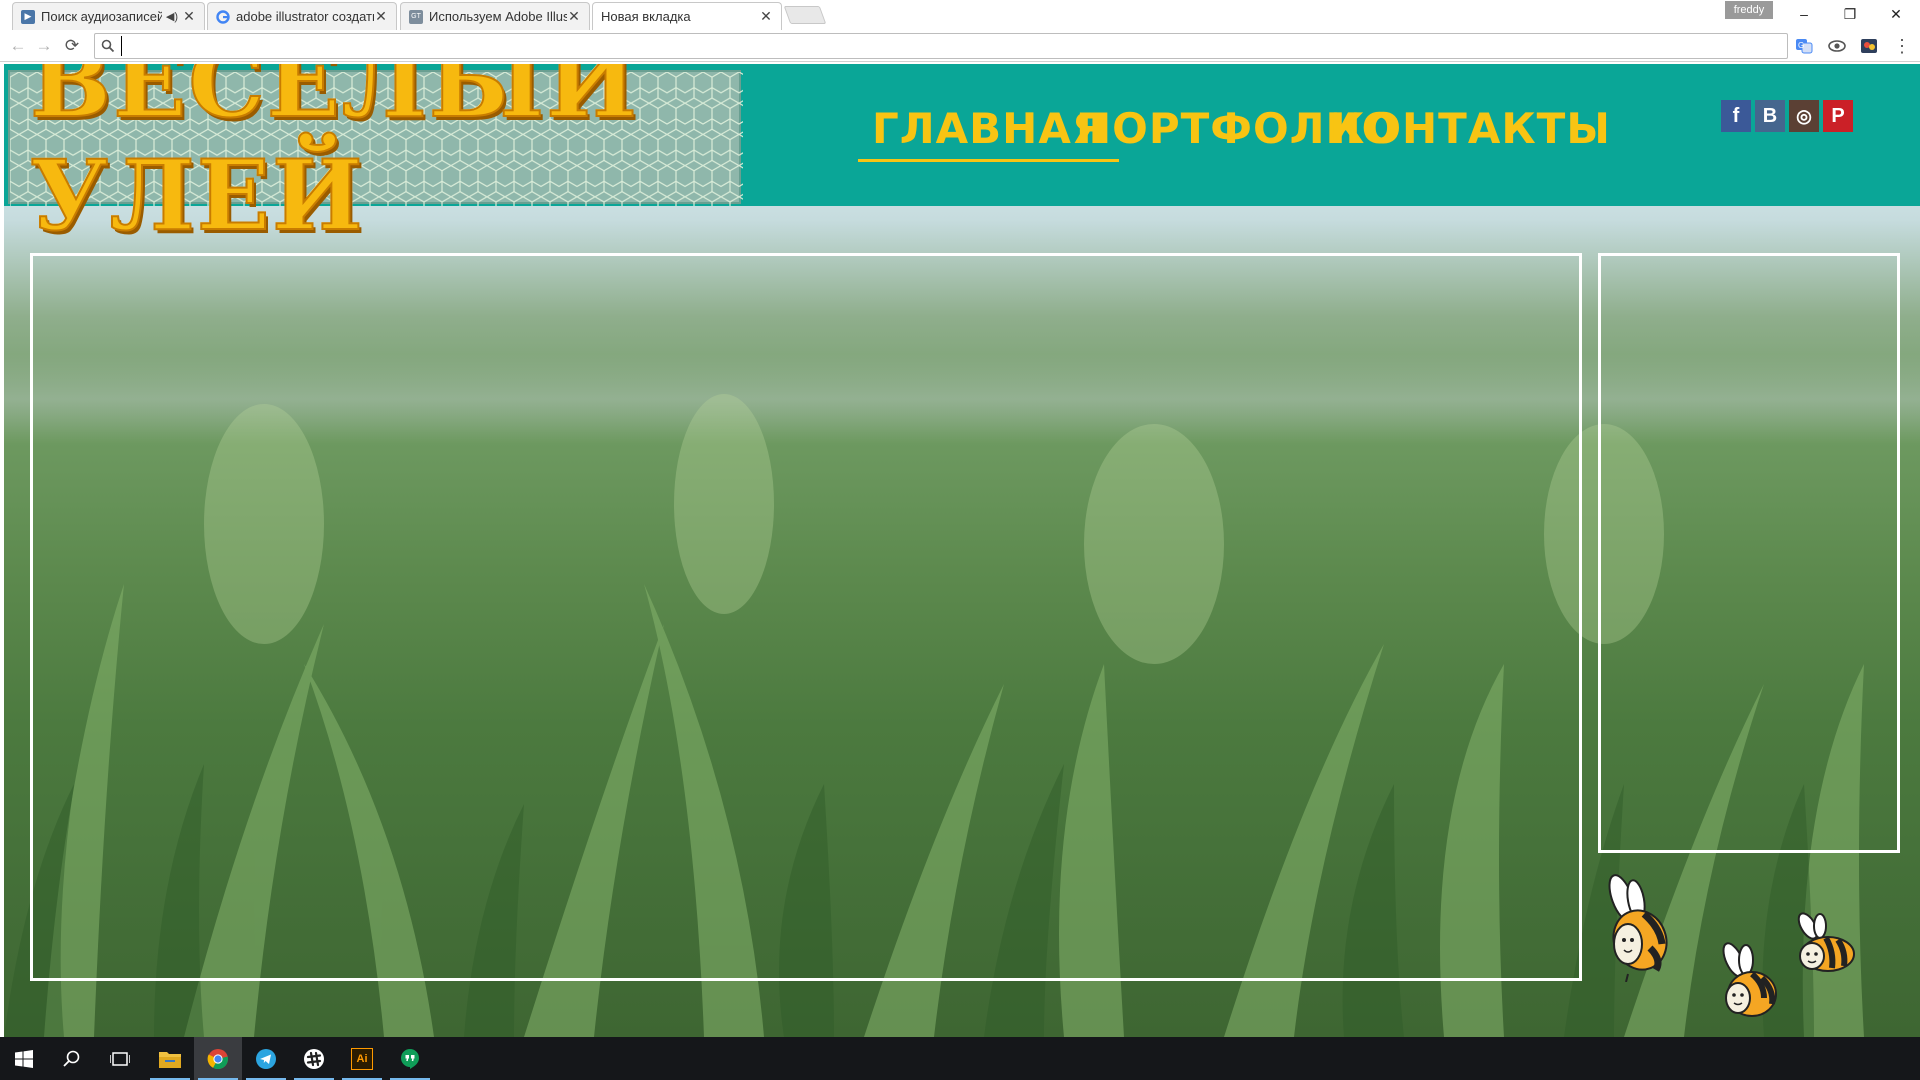 Image resolution: width=1920 pixels, height=1080 pixels. I want to click on reload-button: ⟳, so click(72, 46).